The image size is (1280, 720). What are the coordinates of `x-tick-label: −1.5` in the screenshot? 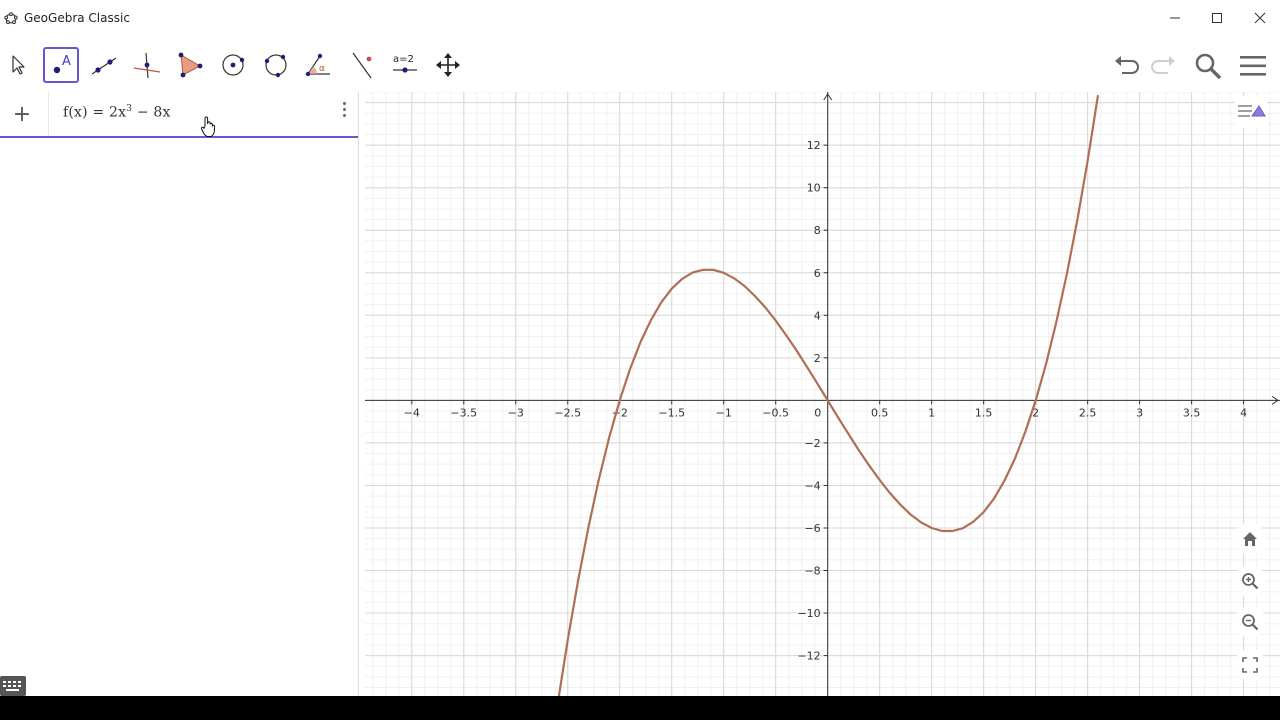 It's located at (671, 412).